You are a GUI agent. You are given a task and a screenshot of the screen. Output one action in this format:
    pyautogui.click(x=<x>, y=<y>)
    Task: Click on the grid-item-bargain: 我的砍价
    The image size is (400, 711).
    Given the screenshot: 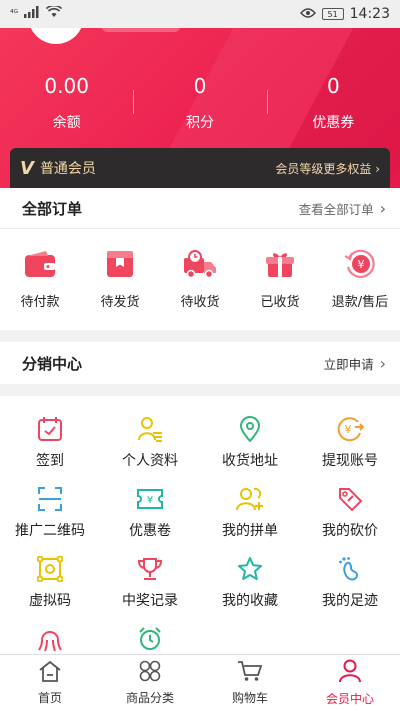 What is the action you would take?
    pyautogui.click(x=350, y=519)
    